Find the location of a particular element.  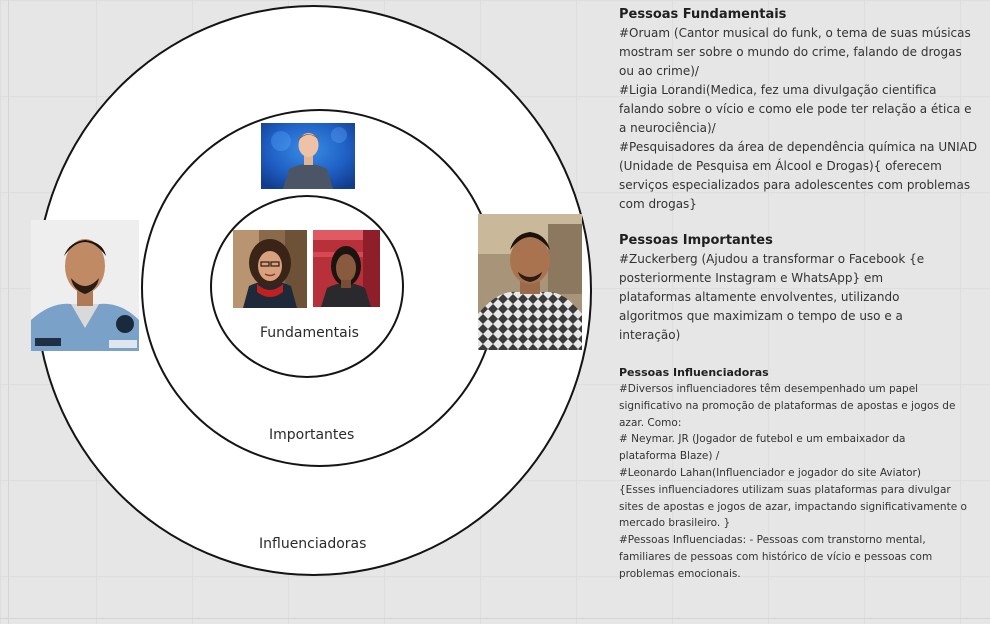

canvas-bottom-edge is located at coordinates (495, 618).